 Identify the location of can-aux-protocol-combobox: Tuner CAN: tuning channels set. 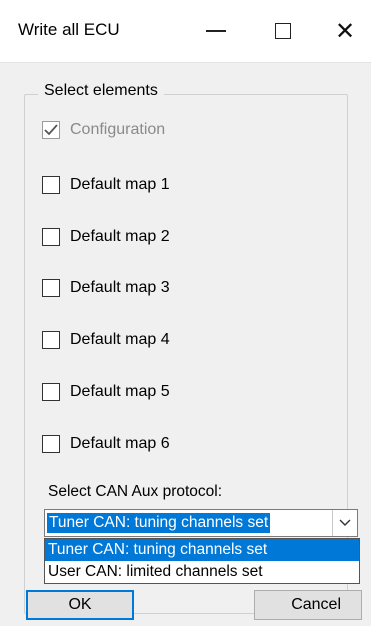
(201, 523).